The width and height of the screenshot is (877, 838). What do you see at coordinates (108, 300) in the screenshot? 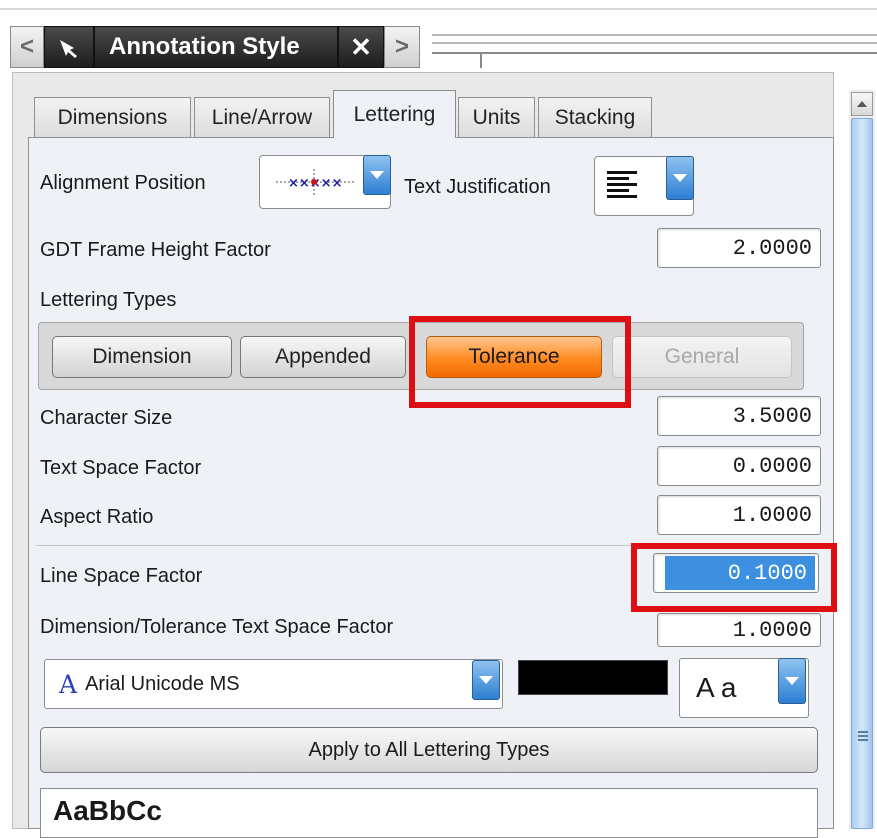
I see `lettering-types-label: Lettering Types` at bounding box center [108, 300].